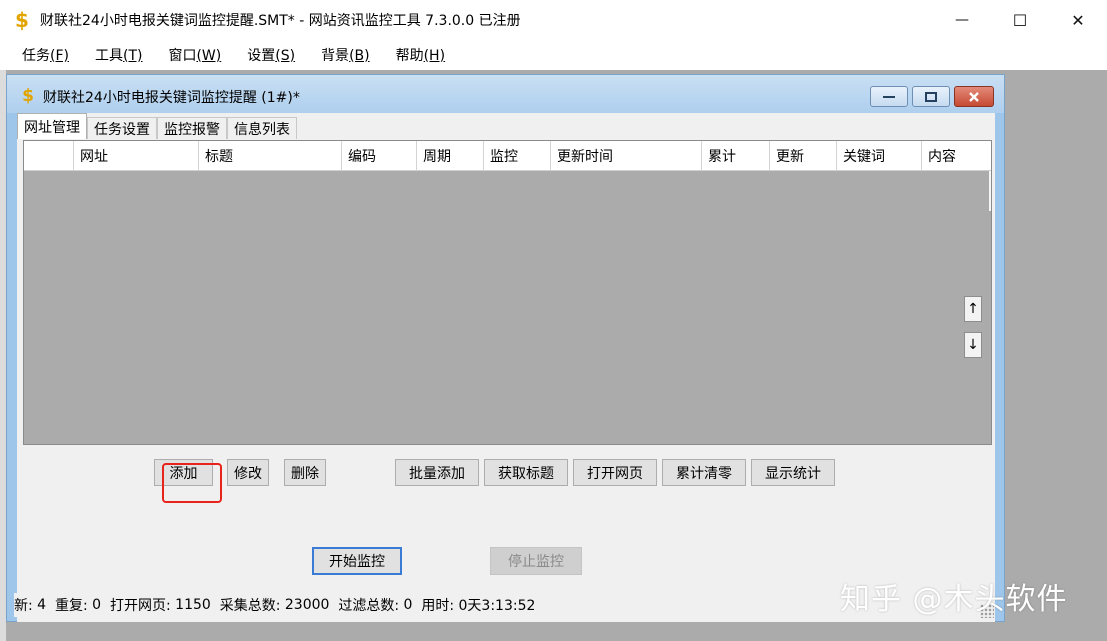 Image resolution: width=1107 pixels, height=641 pixels. What do you see at coordinates (97, 605) in the screenshot?
I see `status-repeat-value: 0` at bounding box center [97, 605].